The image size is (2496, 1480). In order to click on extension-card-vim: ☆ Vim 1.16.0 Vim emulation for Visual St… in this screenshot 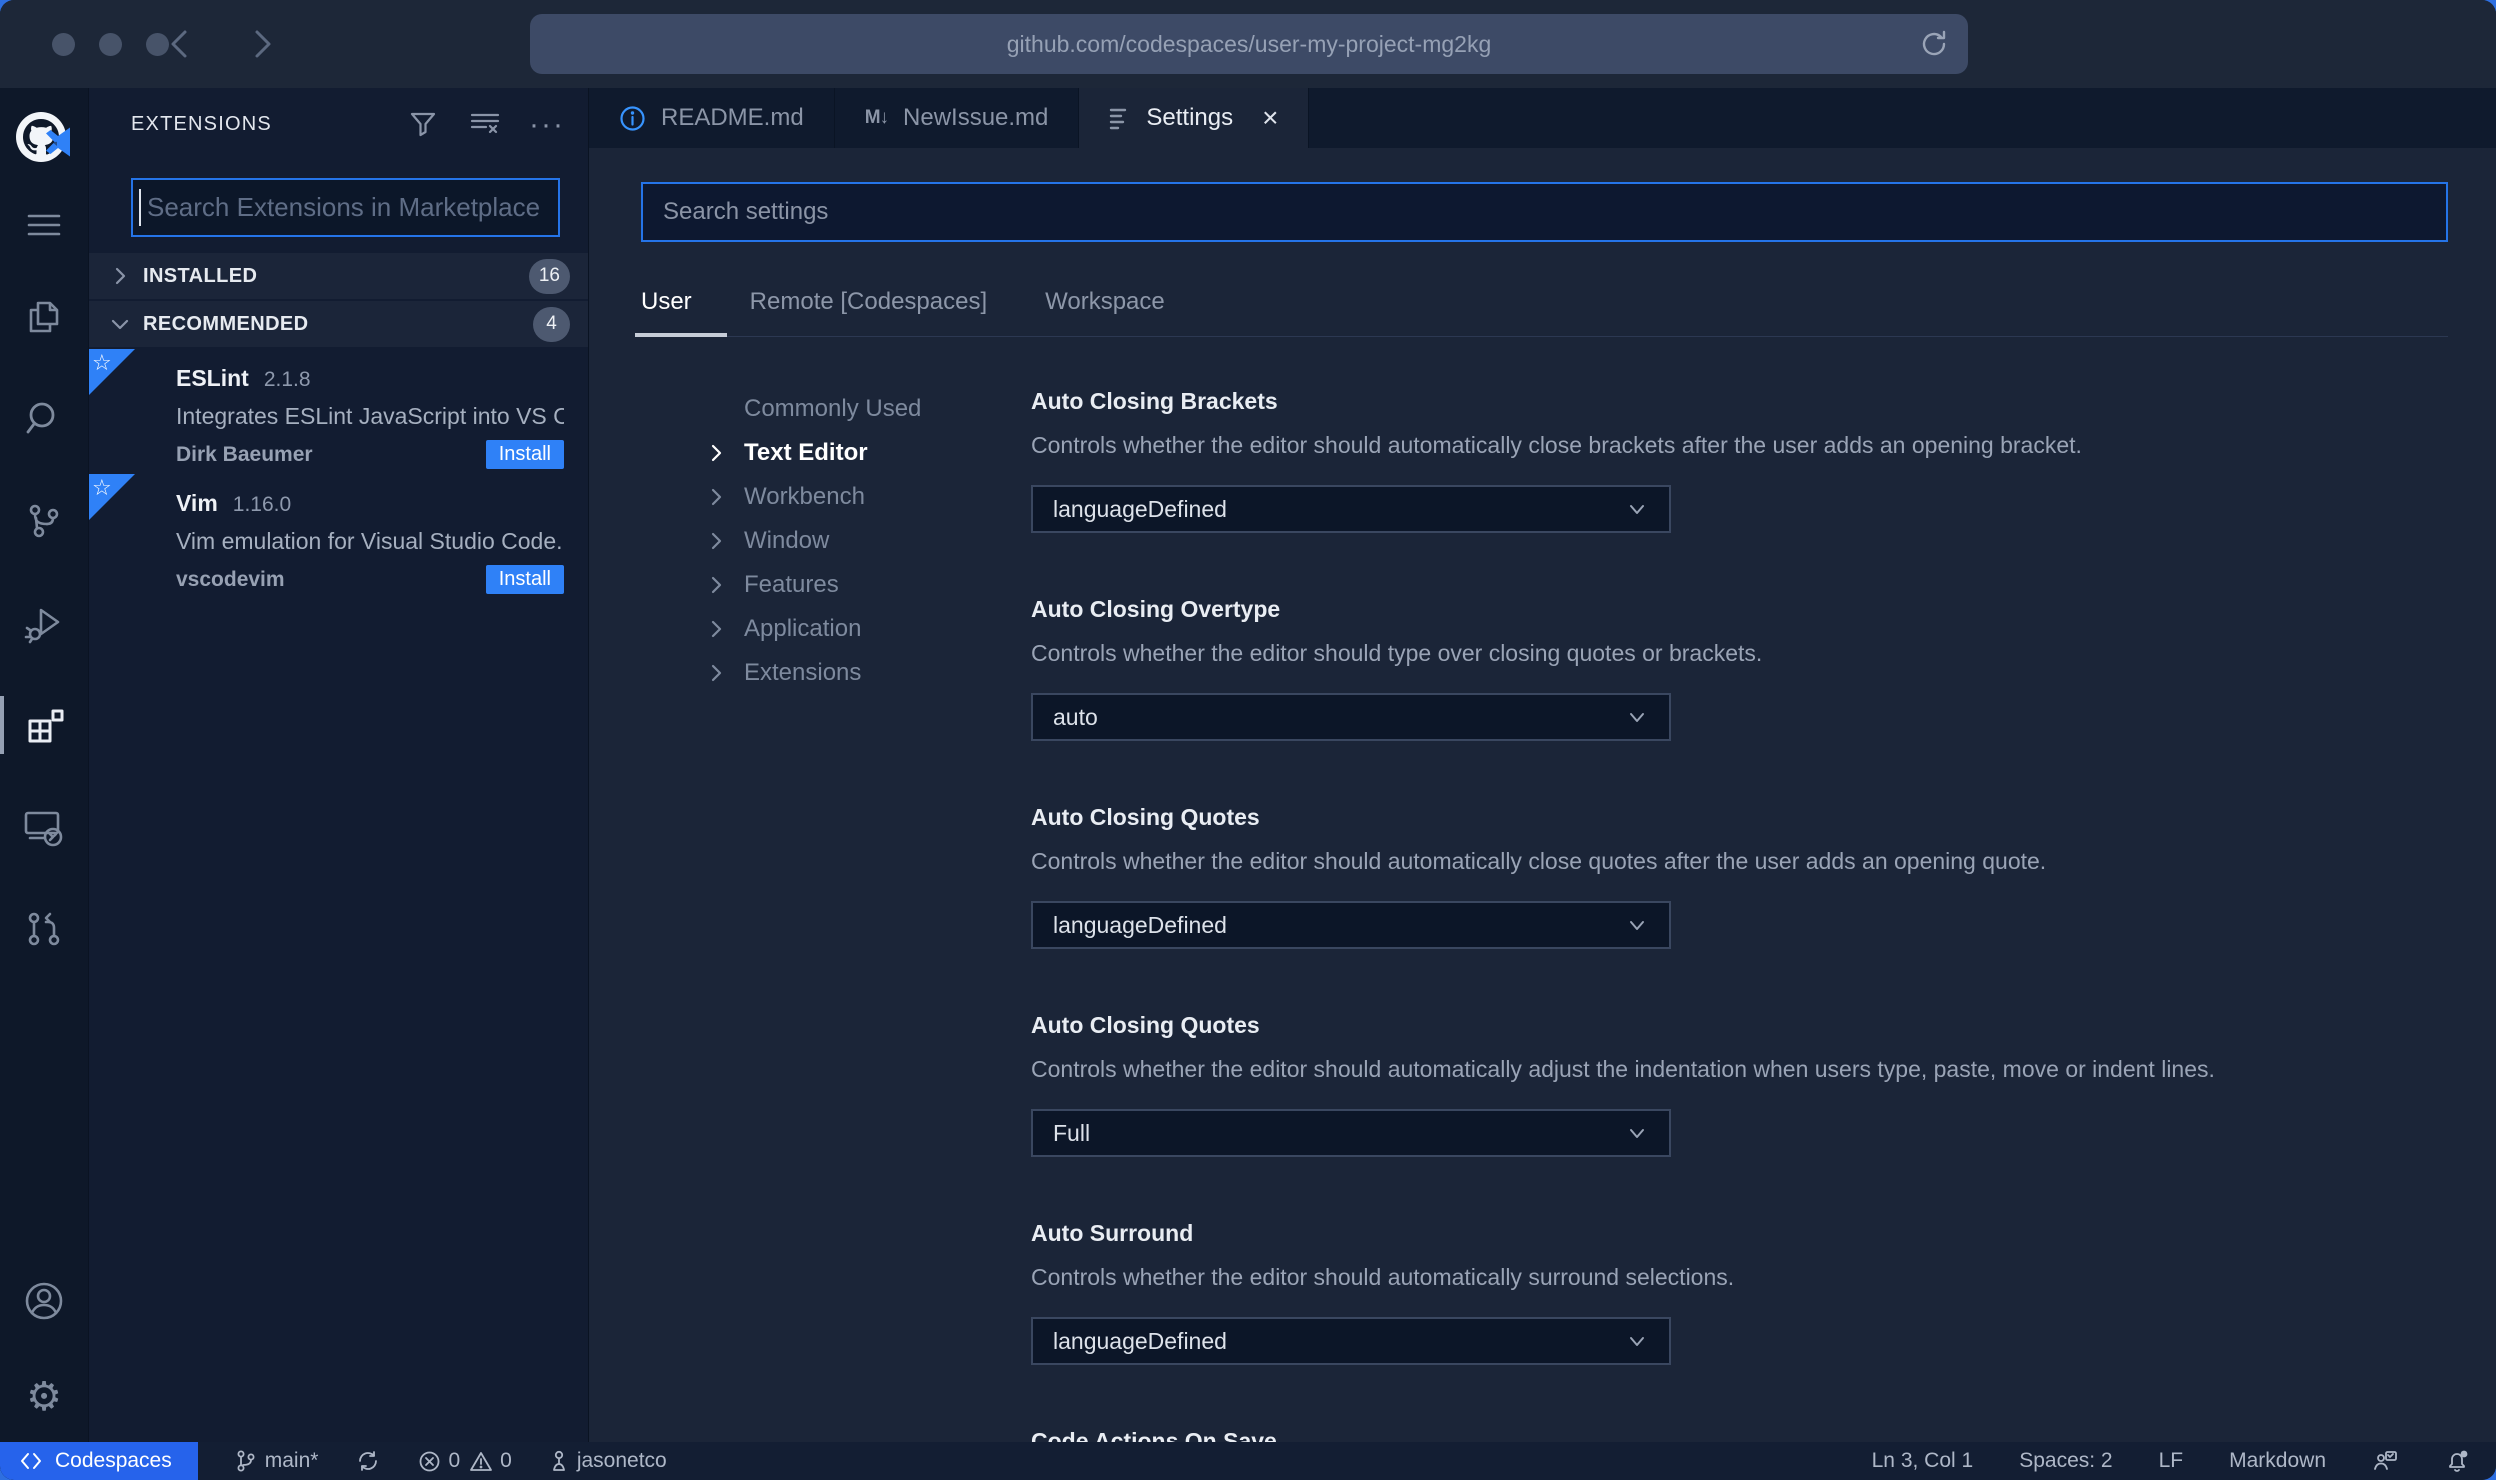, I will do `click(338, 536)`.